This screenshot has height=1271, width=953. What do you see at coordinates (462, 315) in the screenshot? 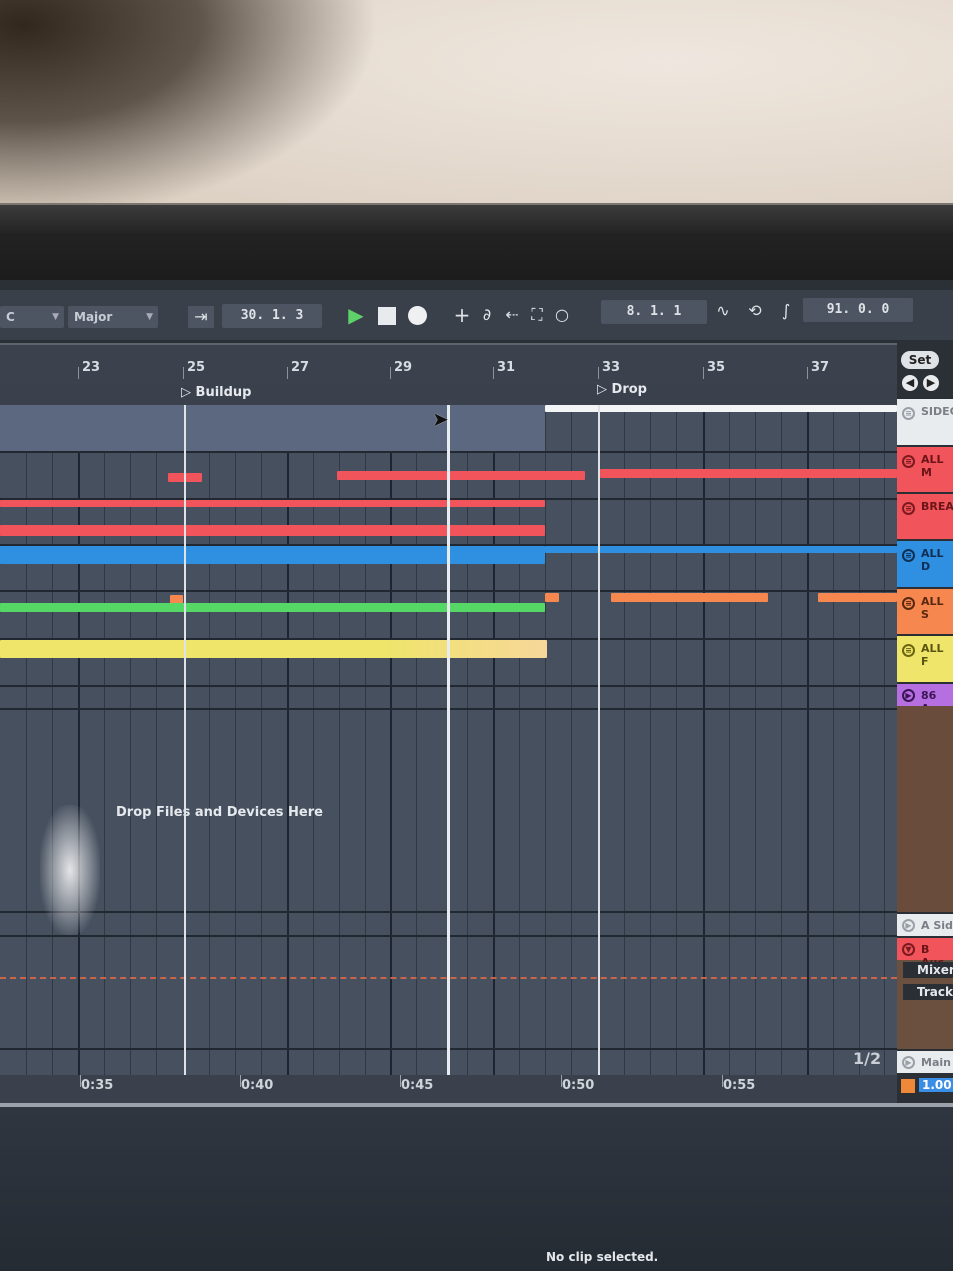
I see `add-icon: +` at bounding box center [462, 315].